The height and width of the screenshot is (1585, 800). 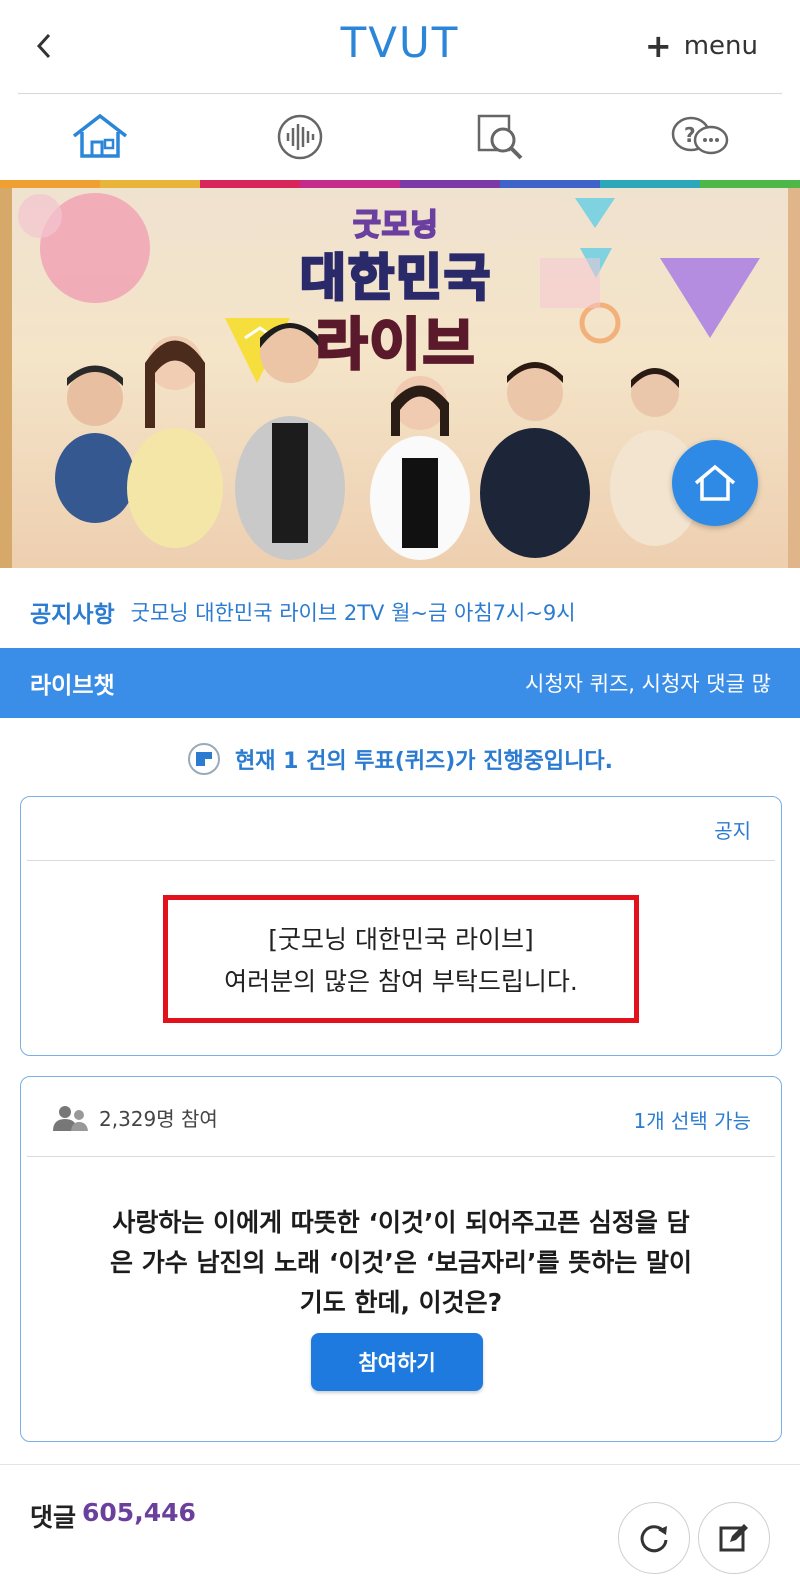 What do you see at coordinates (53, 1517) in the screenshot?
I see `comments-label: 댓글` at bounding box center [53, 1517].